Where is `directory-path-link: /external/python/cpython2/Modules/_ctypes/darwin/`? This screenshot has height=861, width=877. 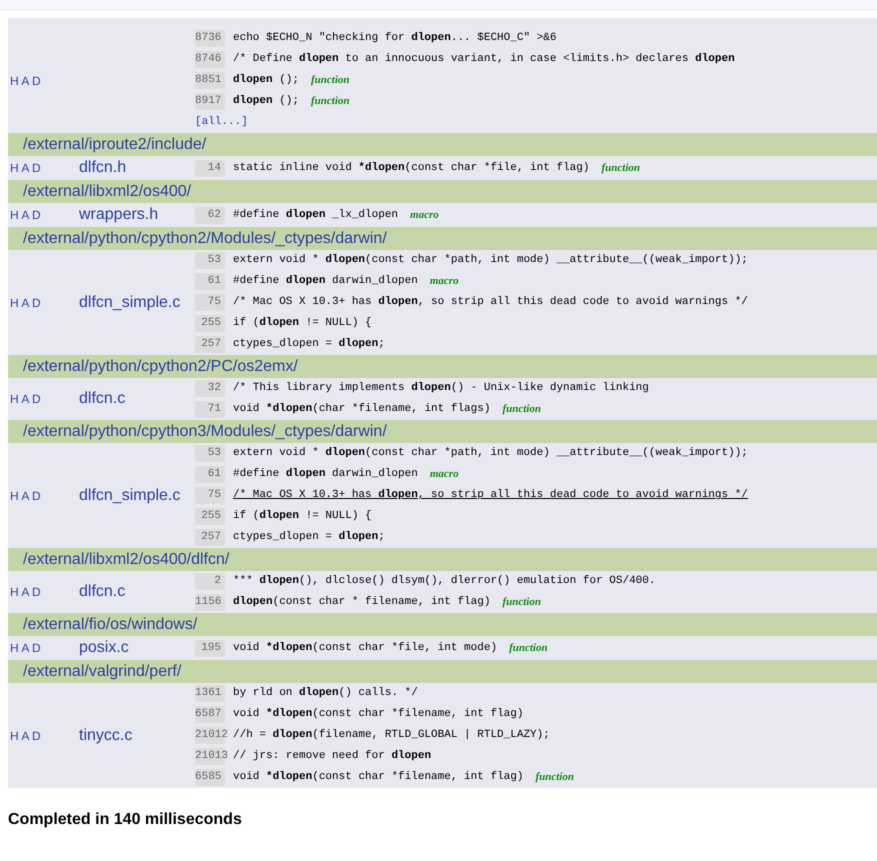 directory-path-link: /external/python/cpython2/Modules/_ctypes/darwin/ is located at coordinates (442, 238).